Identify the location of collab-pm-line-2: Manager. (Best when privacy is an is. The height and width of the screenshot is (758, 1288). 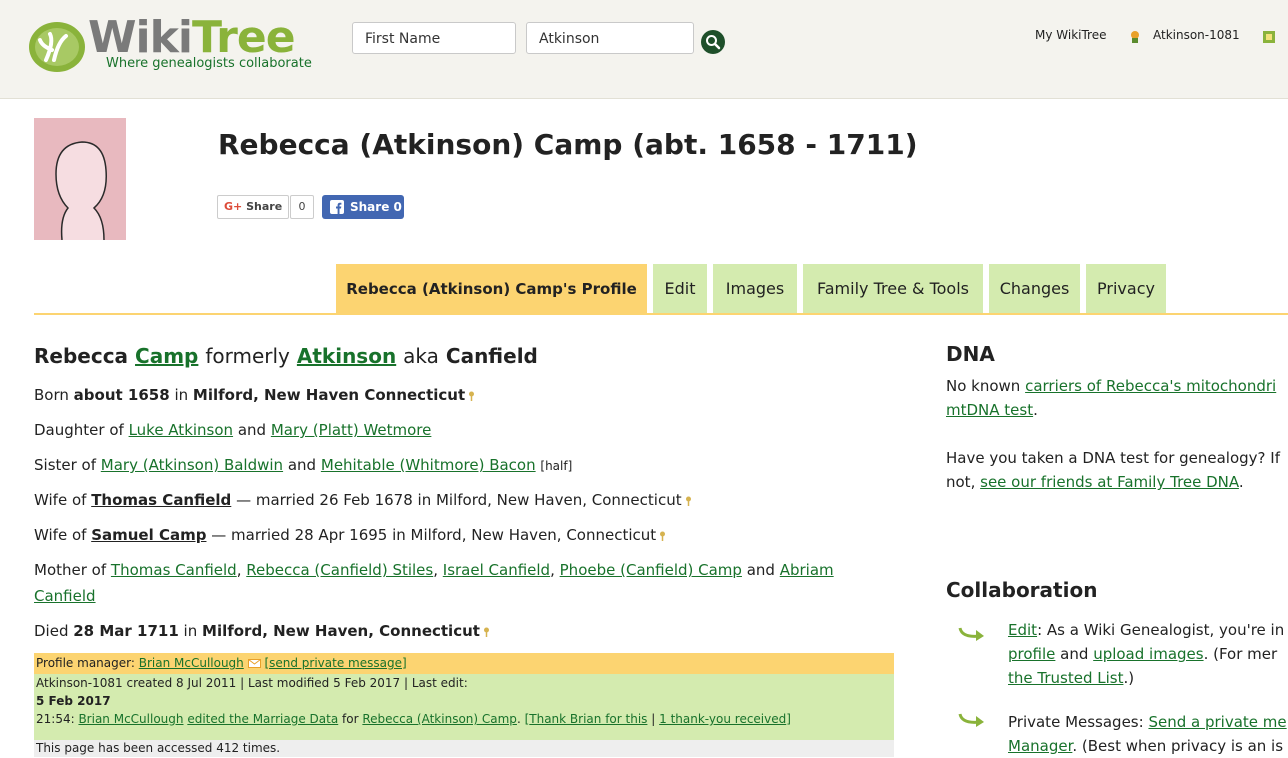
(1146, 746).